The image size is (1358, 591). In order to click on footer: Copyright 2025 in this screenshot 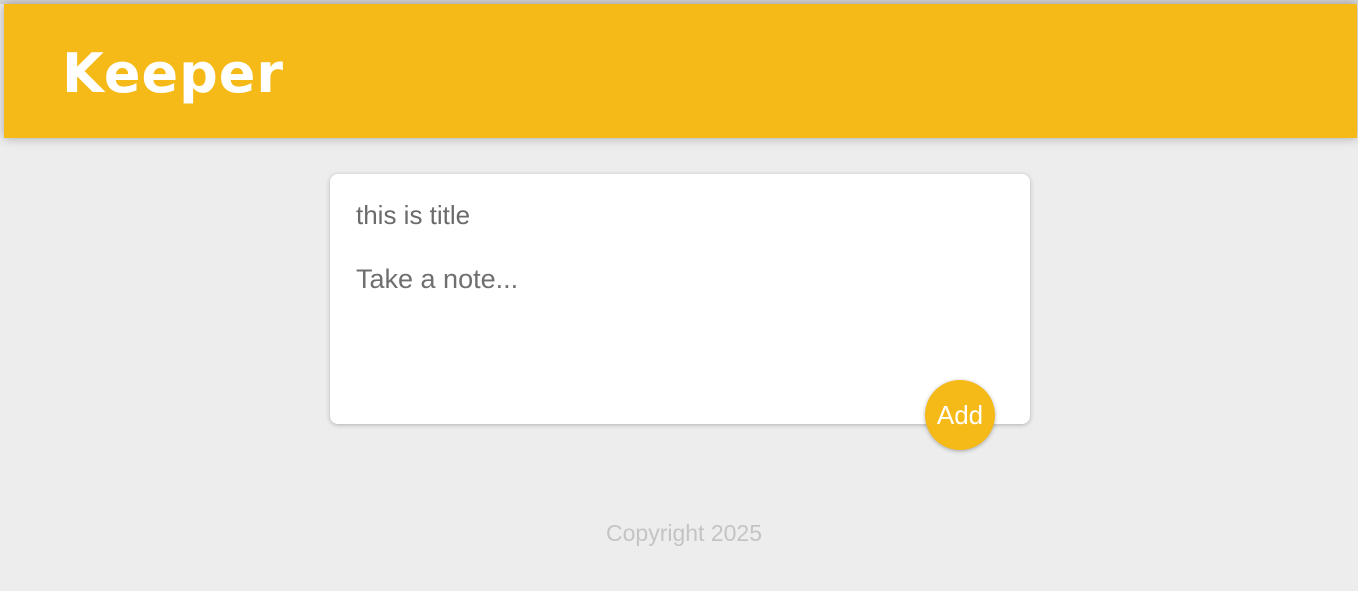, I will do `click(679, 533)`.